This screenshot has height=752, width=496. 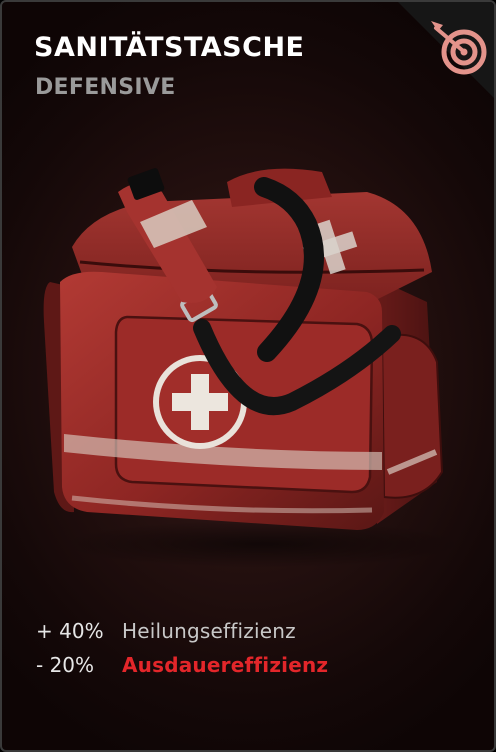 I want to click on stat-label: Ausdauereffizienz, so click(x=225, y=665).